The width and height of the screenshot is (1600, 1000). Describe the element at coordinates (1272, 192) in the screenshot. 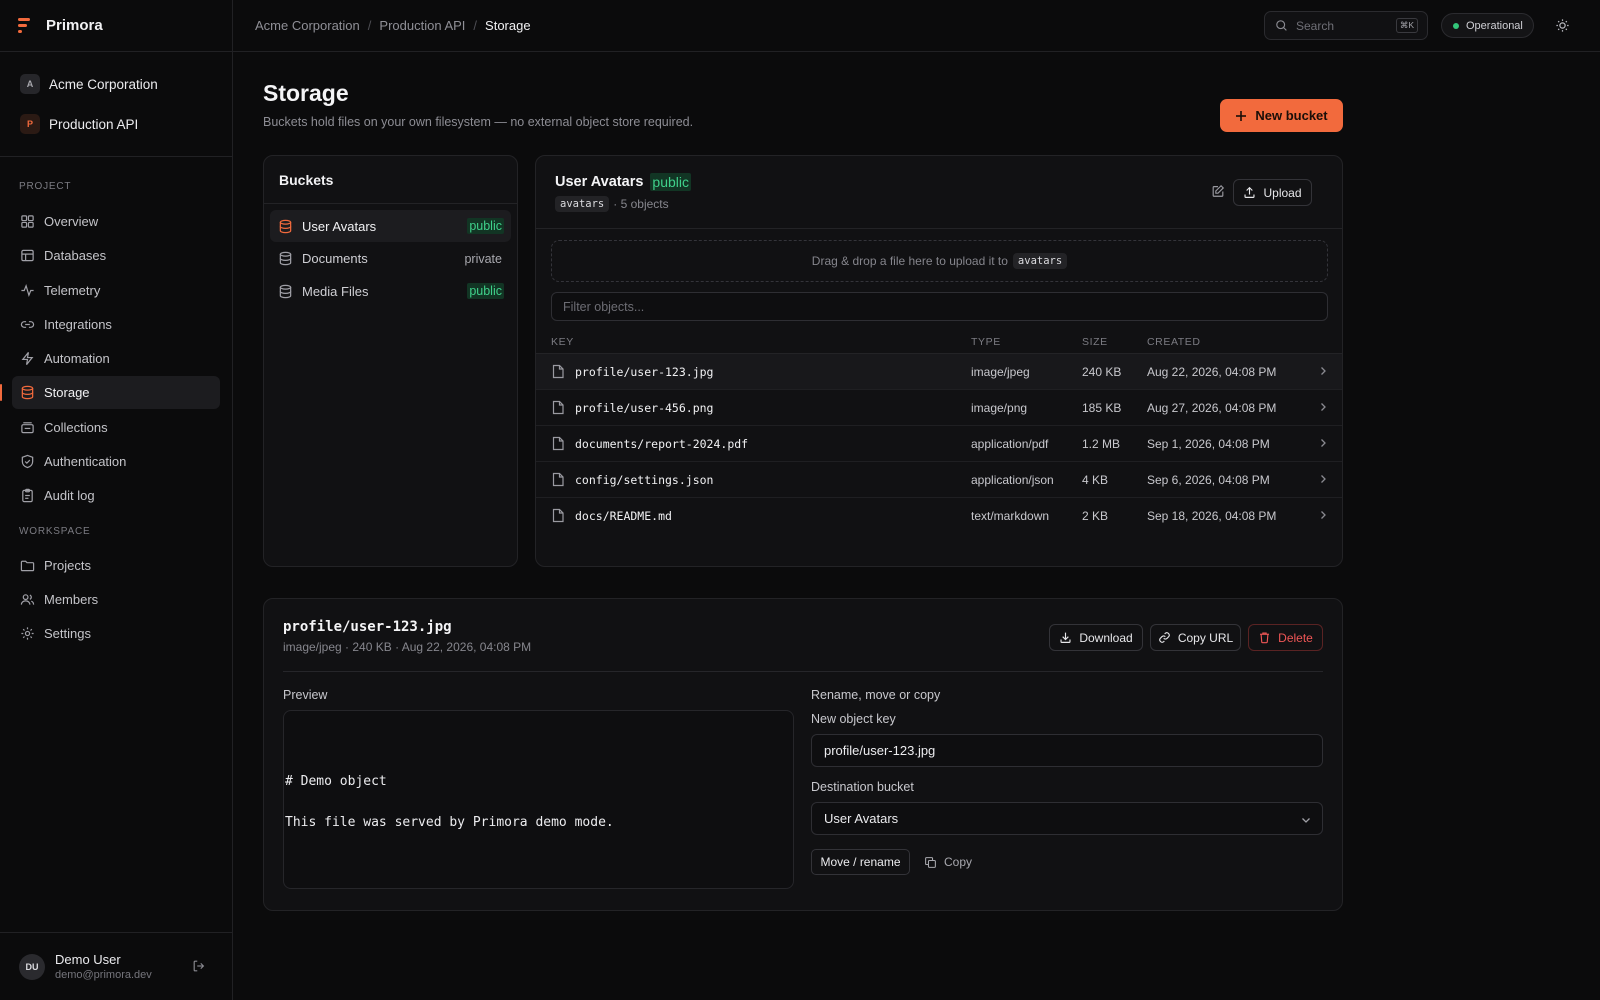

I see `upload-button: Upload` at that location.